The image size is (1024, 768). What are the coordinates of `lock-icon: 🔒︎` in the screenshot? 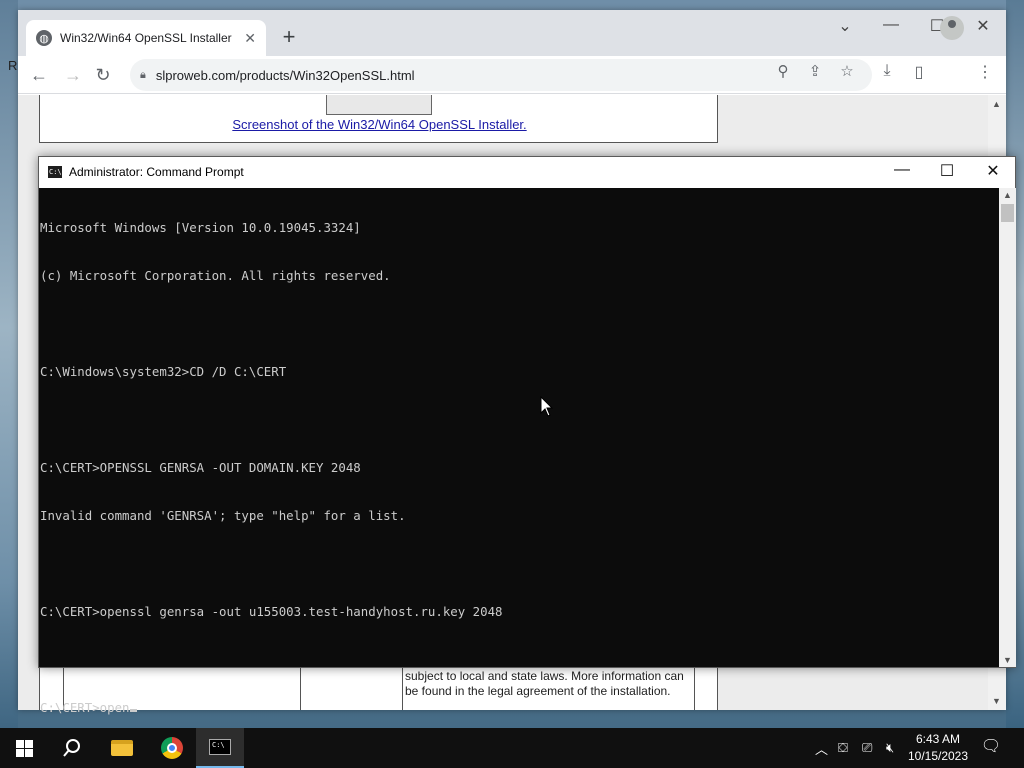 It's located at (143, 74).